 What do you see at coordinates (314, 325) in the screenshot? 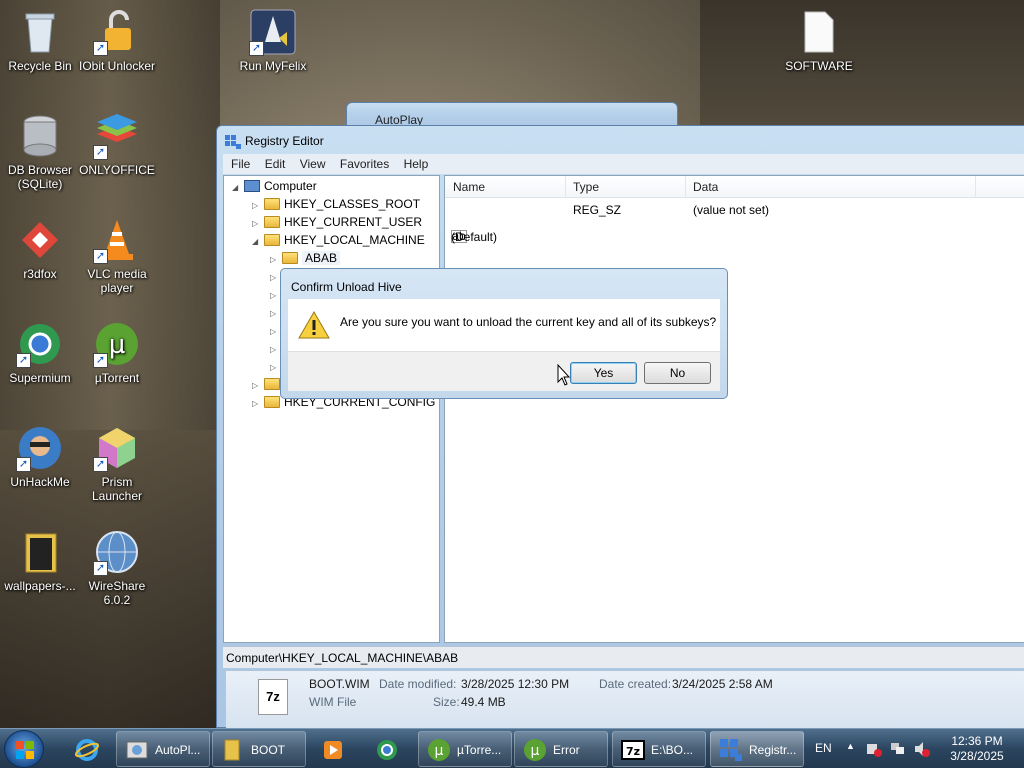
I see `warning-icon` at bounding box center [314, 325].